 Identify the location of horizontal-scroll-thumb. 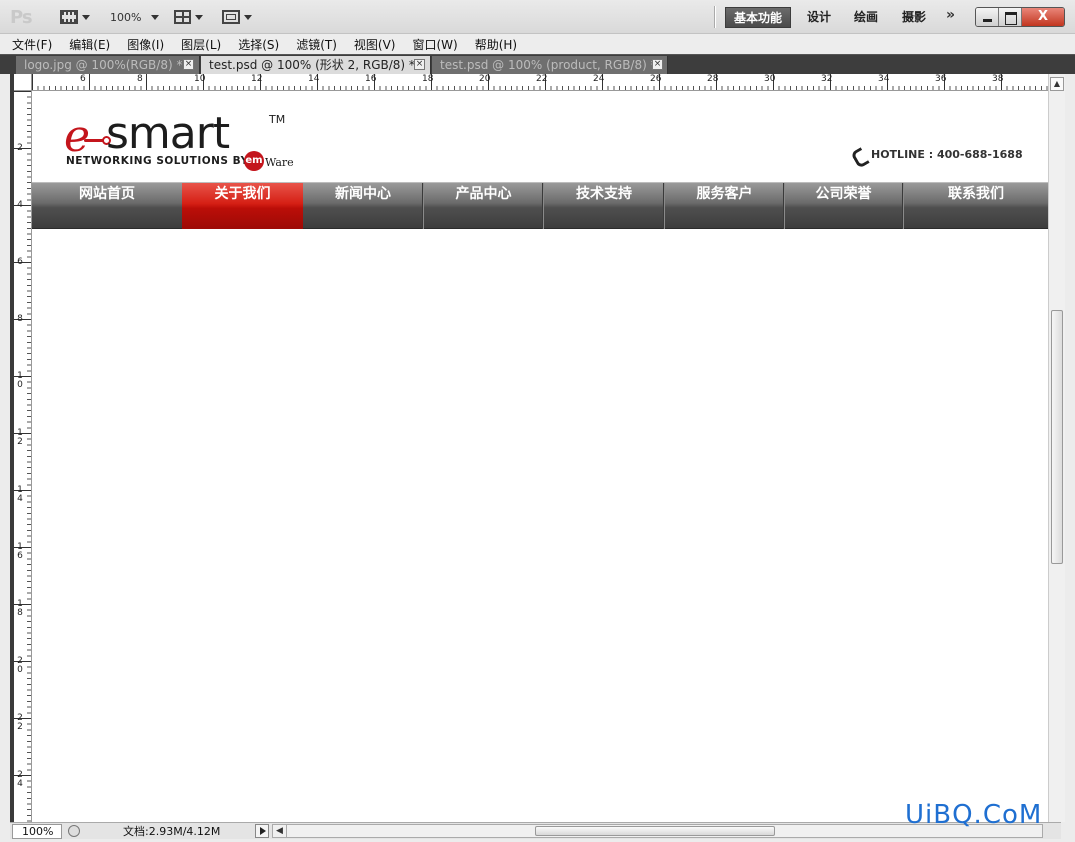
(655, 831).